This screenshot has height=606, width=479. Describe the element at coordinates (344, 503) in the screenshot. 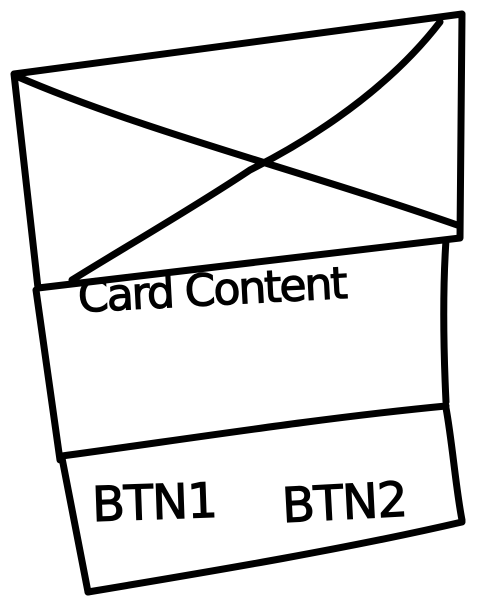

I see `btn2-button: BTN2` at that location.